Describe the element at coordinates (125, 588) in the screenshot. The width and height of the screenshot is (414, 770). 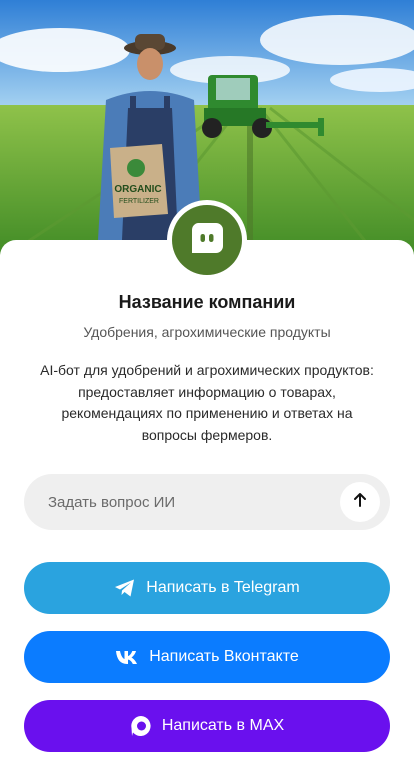
I see `telegram-icon` at that location.